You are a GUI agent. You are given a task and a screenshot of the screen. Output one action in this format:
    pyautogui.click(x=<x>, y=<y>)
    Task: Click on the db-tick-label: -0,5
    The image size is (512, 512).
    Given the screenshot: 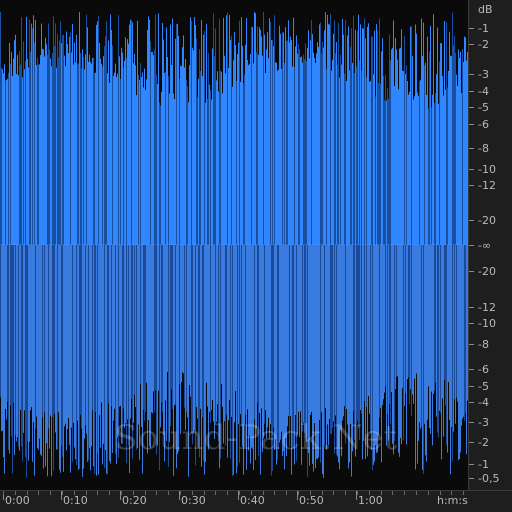 What is the action you would take?
    pyautogui.click(x=489, y=478)
    